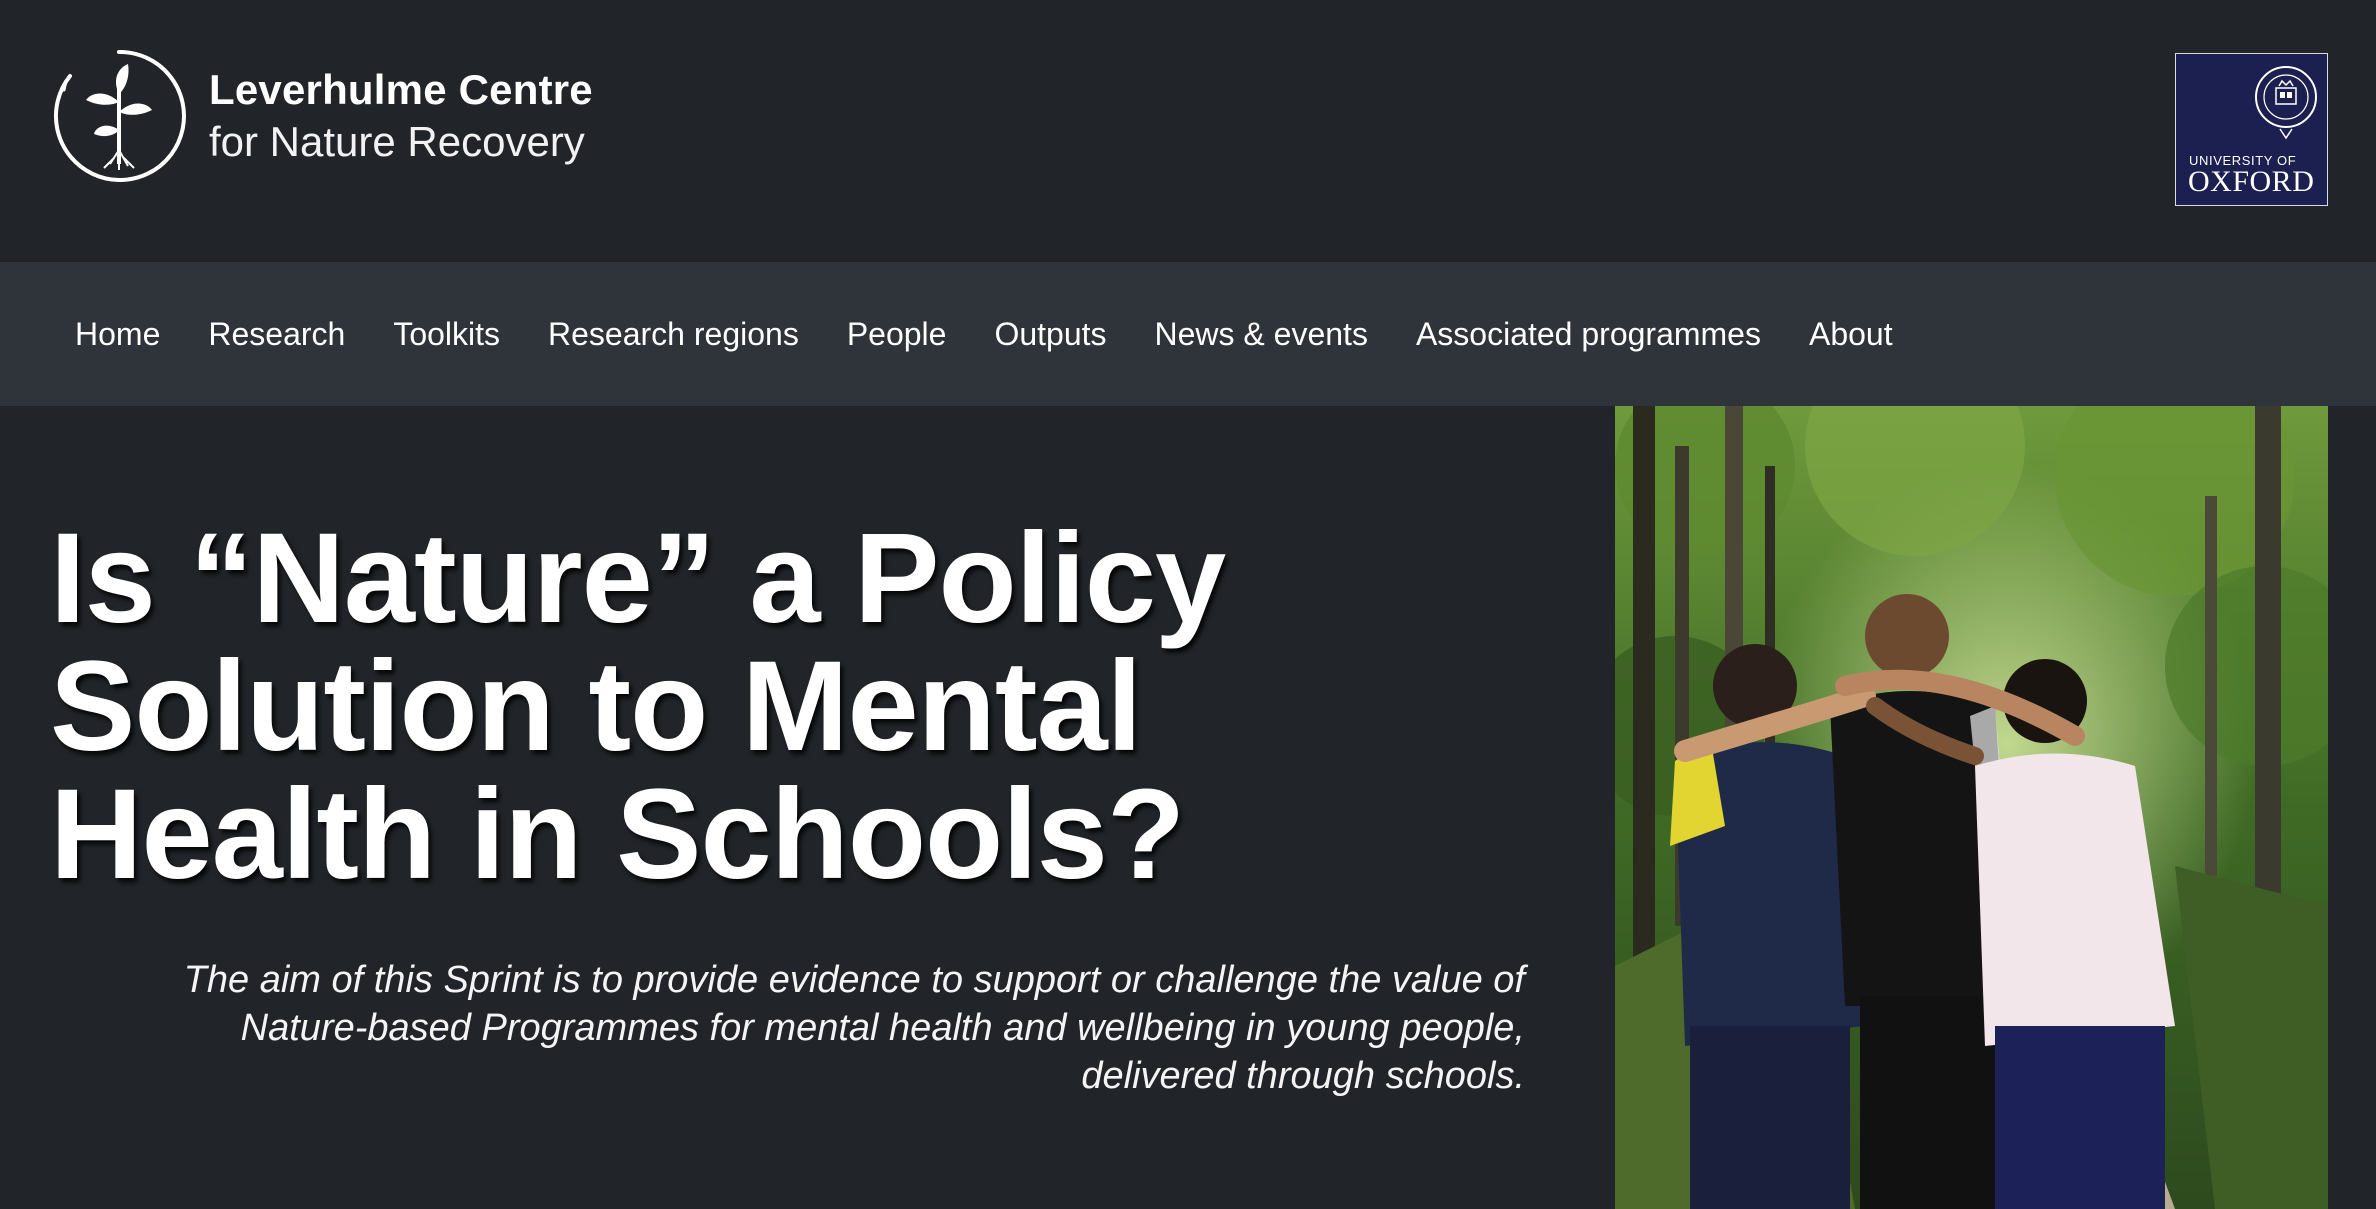  Describe the element at coordinates (401, 90) in the screenshot. I see `brand-name: Leverhulme Centre` at that location.